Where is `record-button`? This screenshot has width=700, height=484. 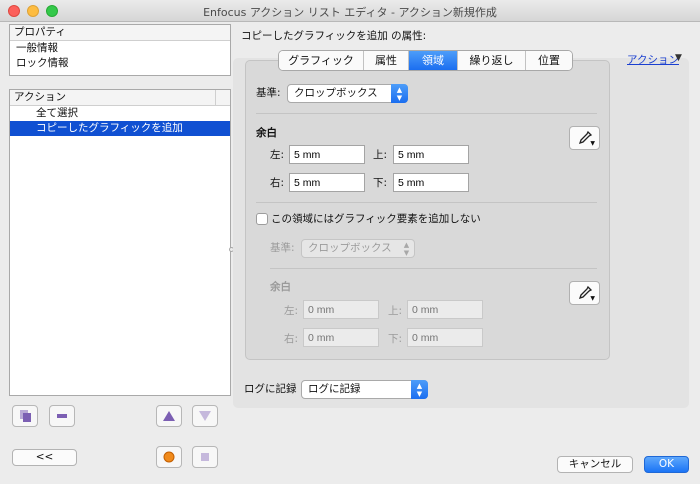
record-button is located at coordinates (169, 457).